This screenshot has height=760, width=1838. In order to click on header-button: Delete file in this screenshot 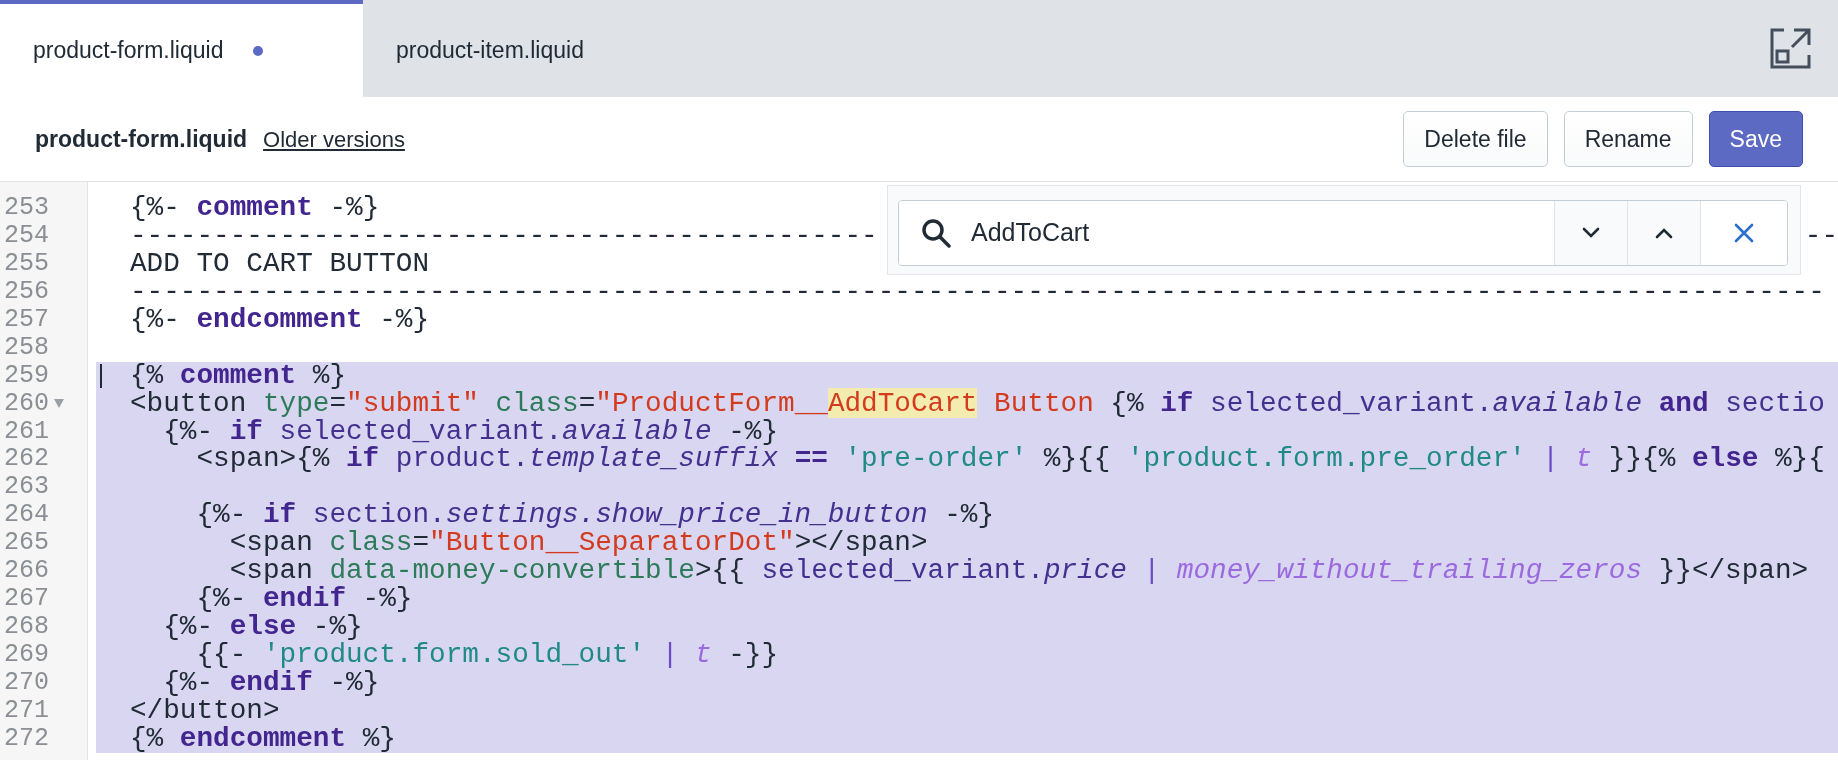, I will do `click(1475, 139)`.